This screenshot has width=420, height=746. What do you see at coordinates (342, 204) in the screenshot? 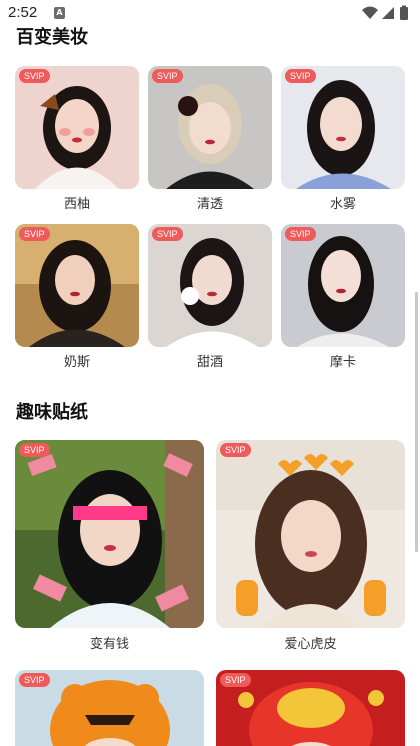
I see `makeup-label: 水雾` at bounding box center [342, 204].